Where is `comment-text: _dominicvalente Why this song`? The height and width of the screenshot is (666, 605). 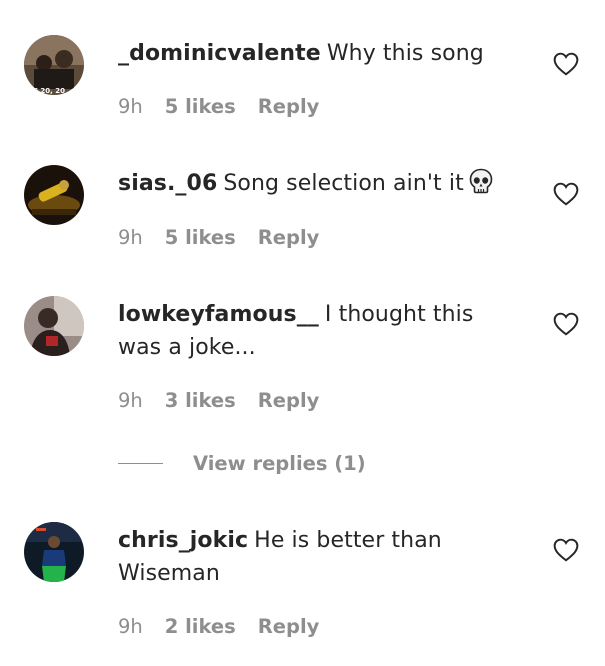 comment-text: _dominicvalente Why this song is located at coordinates (318, 53).